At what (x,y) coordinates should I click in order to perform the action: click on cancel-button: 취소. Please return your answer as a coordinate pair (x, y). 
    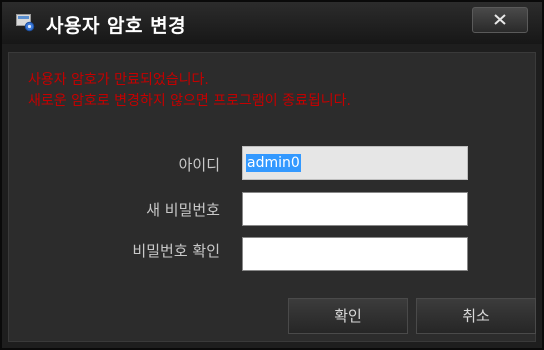
    Looking at the image, I should click on (476, 316).